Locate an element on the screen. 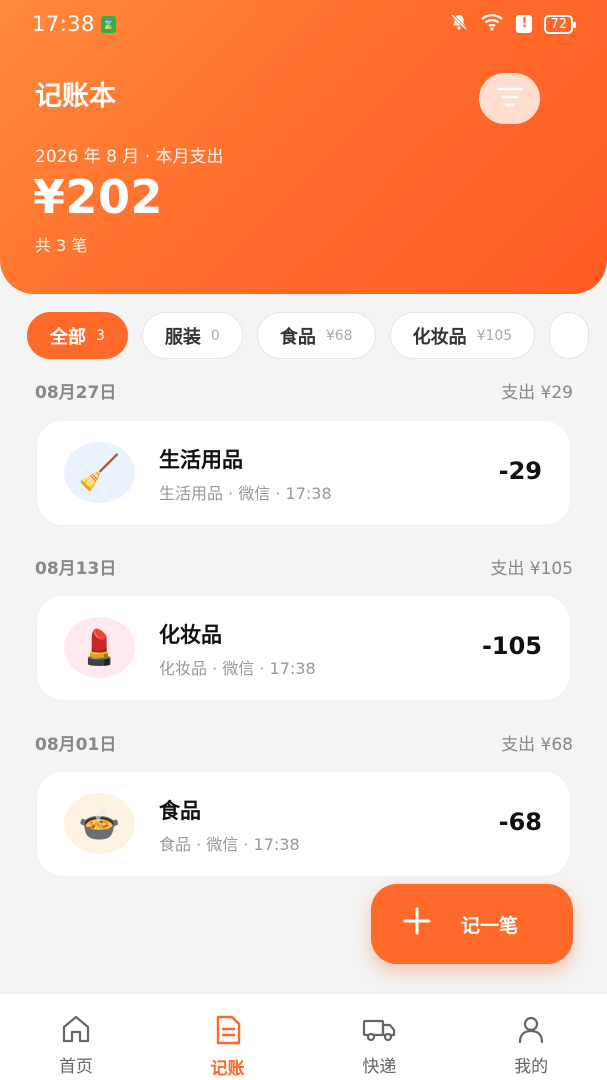 This screenshot has width=607, height=1080. wifi-icon is located at coordinates (492, 24).